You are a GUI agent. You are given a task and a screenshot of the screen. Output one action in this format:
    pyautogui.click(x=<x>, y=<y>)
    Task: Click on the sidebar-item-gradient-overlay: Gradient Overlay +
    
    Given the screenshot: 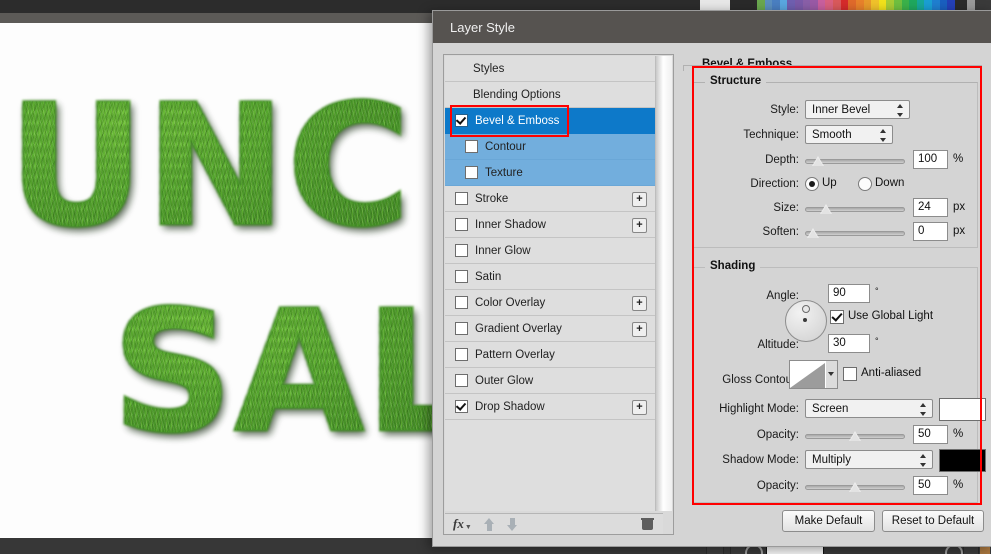 What is the action you would take?
    pyautogui.click(x=550, y=329)
    